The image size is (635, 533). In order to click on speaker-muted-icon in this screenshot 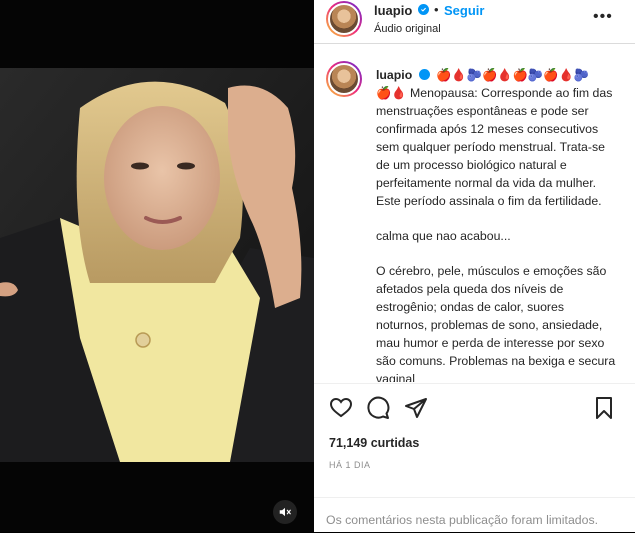, I will do `click(285, 512)`.